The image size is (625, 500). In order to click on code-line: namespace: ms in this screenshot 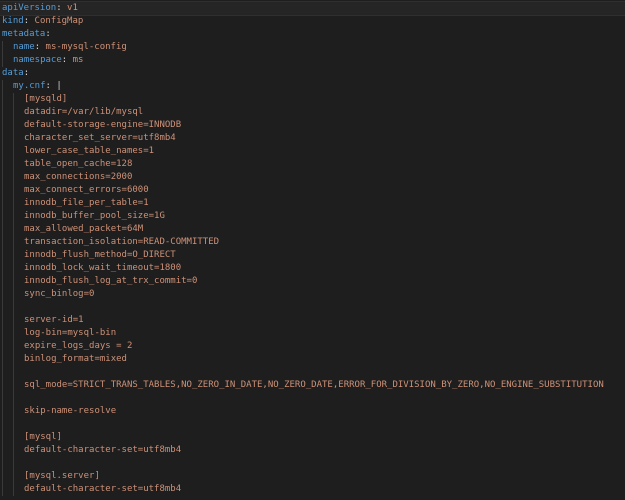, I will do `click(312, 60)`.